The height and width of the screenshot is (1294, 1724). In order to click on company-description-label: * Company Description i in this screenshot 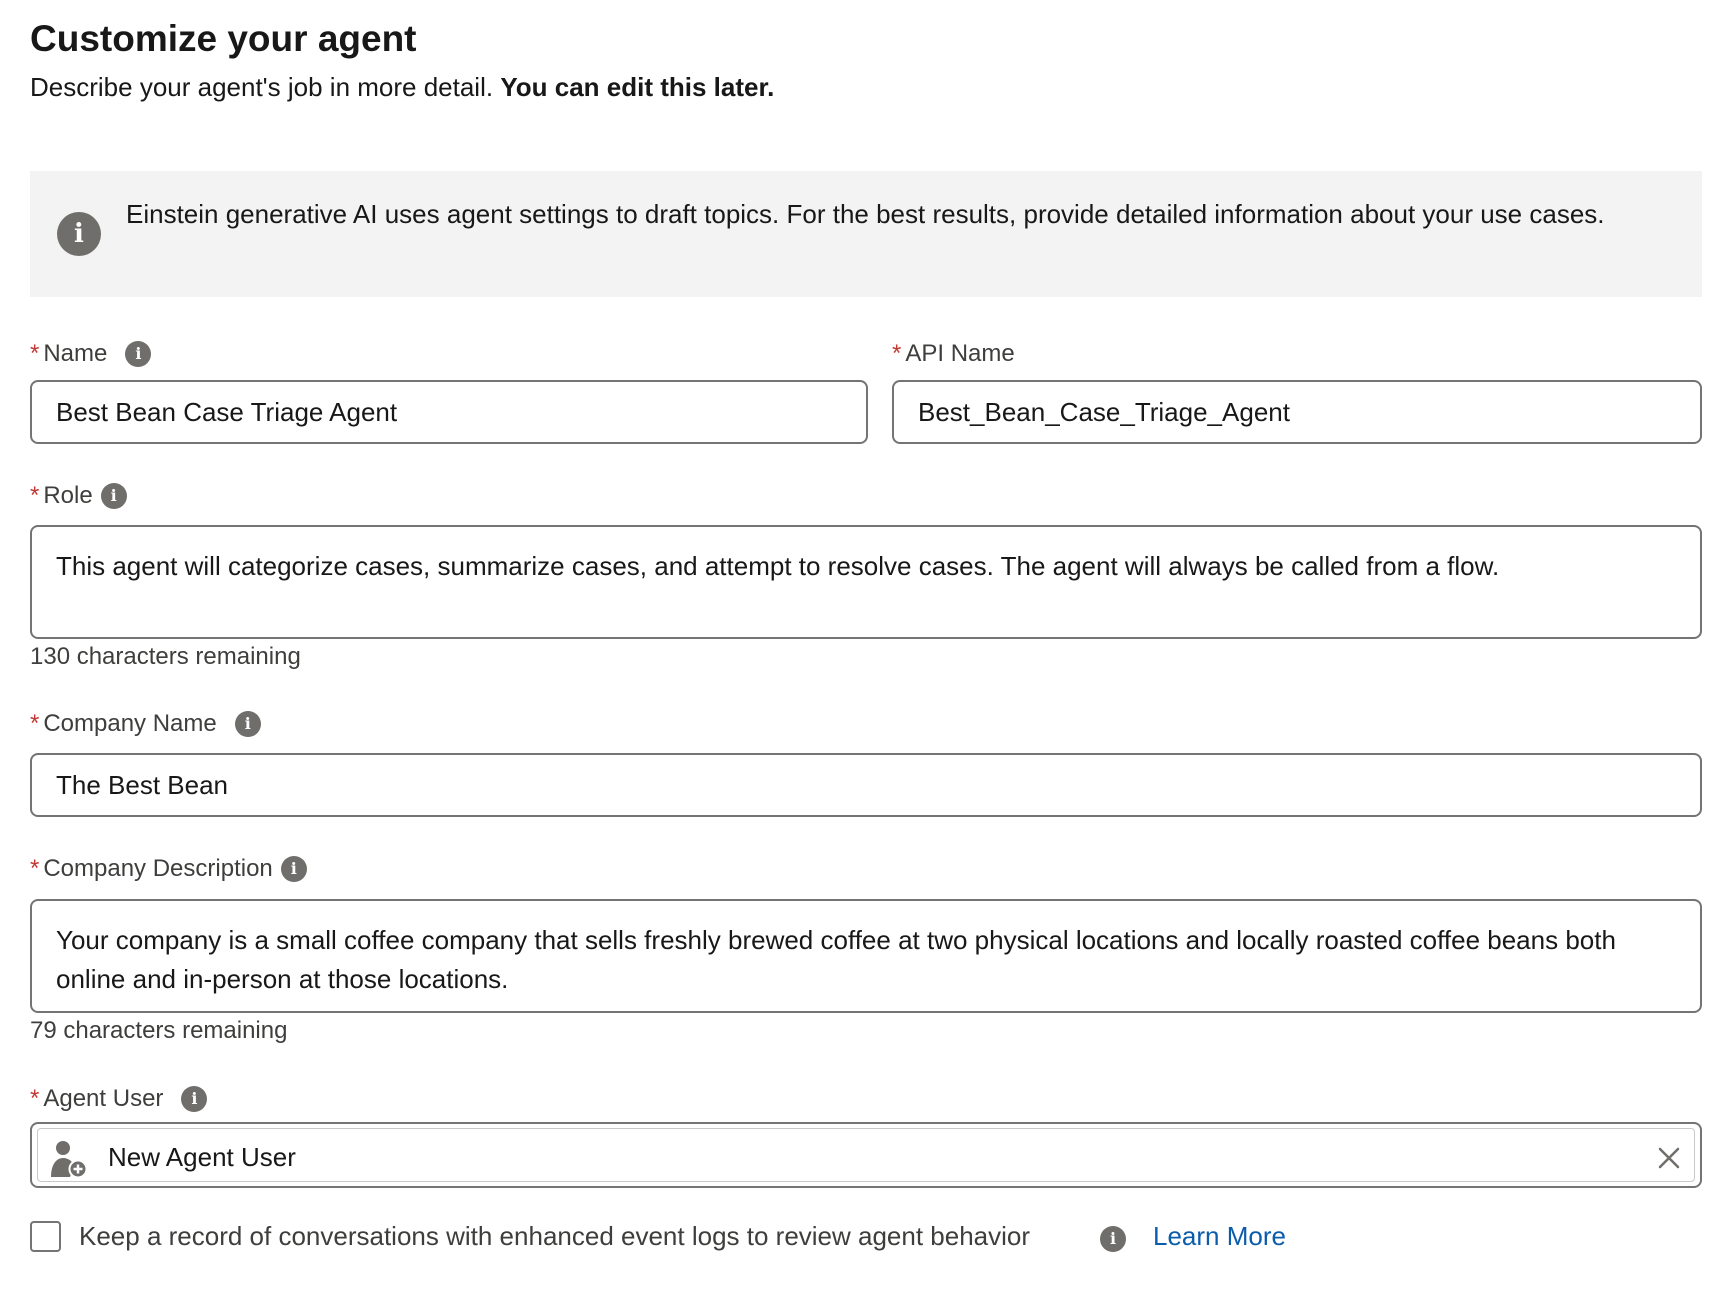, I will do `click(168, 869)`.